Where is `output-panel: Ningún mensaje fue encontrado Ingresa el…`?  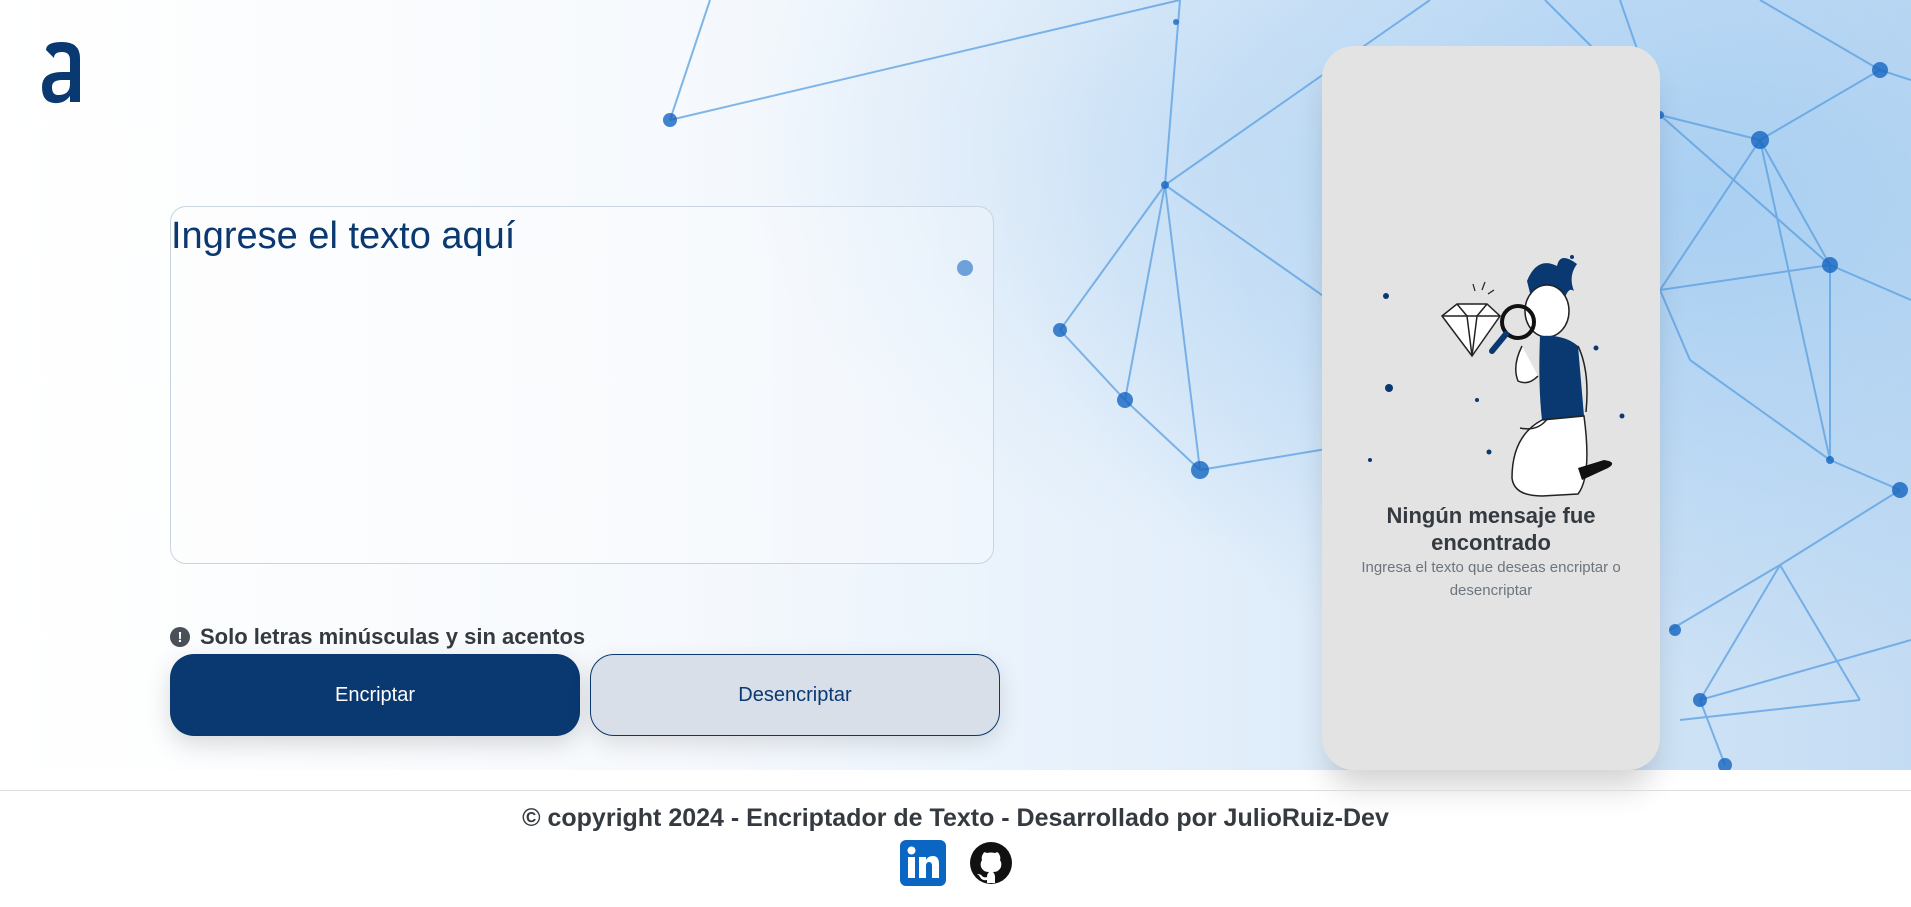 output-panel: Ningún mensaje fue encontrado Ingresa el… is located at coordinates (1491, 408).